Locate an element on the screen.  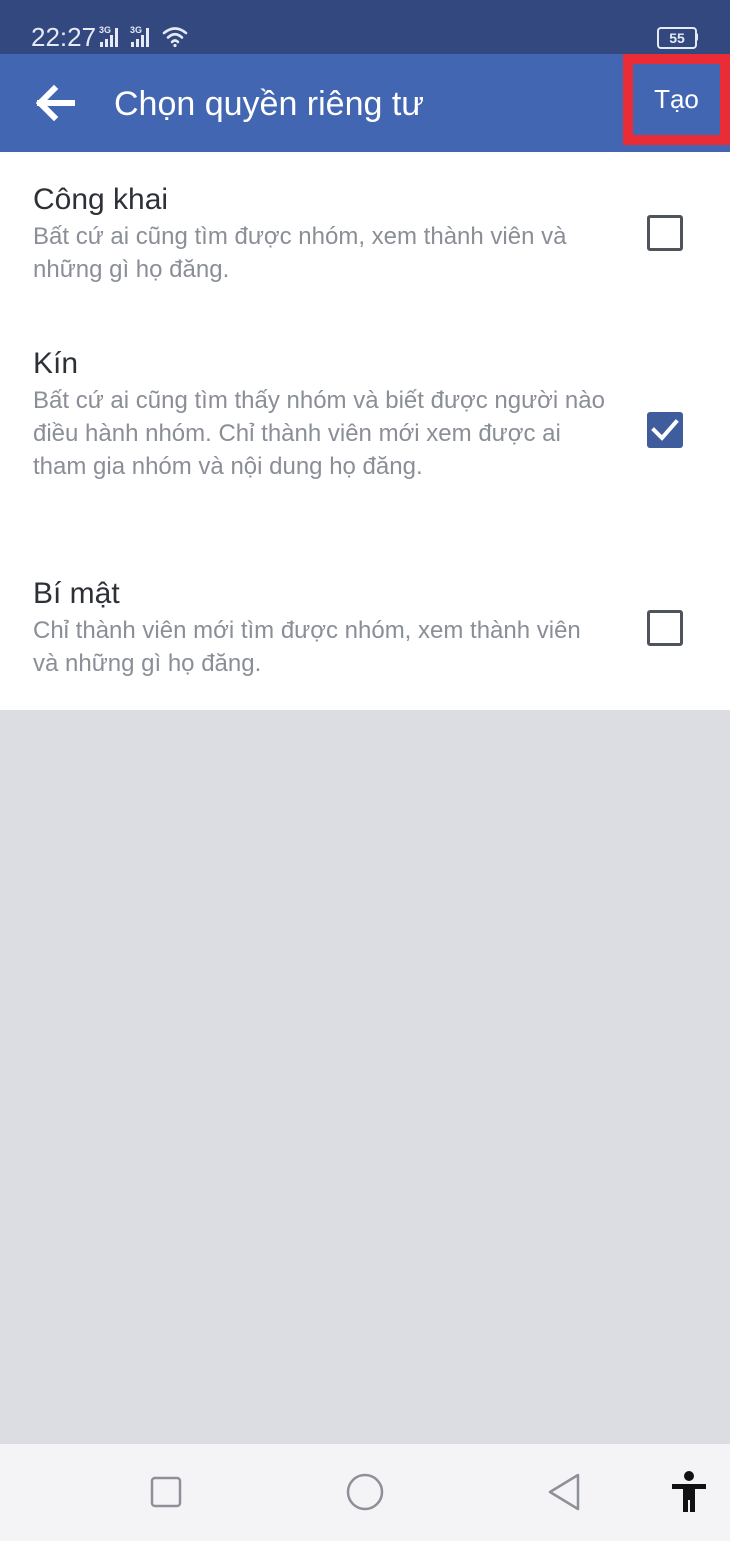
checkbox-public is located at coordinates (665, 233).